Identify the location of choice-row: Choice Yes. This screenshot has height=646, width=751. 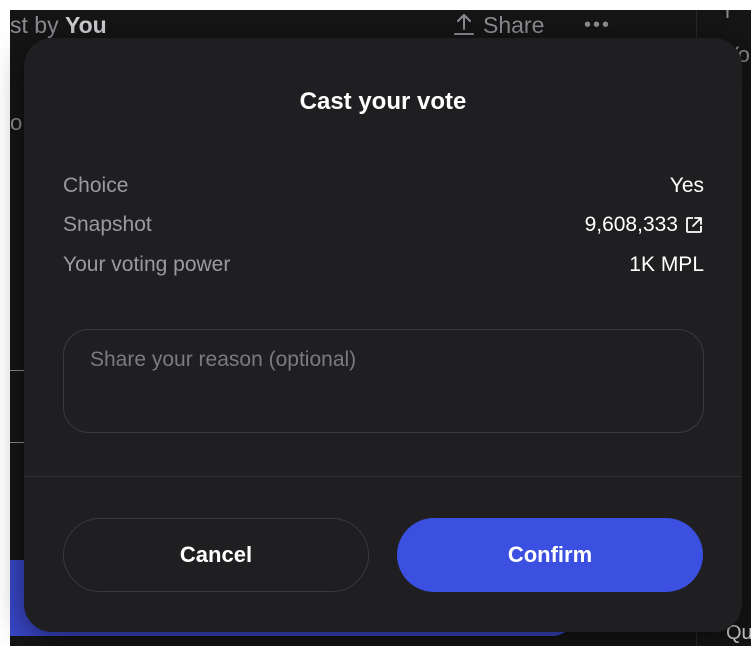
(383, 186).